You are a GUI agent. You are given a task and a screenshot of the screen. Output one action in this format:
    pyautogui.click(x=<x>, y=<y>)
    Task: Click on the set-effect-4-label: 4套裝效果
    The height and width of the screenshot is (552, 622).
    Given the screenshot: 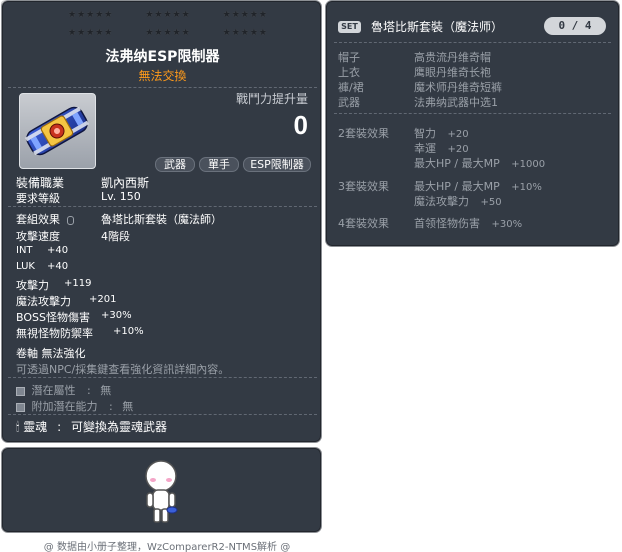 What is the action you would take?
    pyautogui.click(x=363, y=223)
    